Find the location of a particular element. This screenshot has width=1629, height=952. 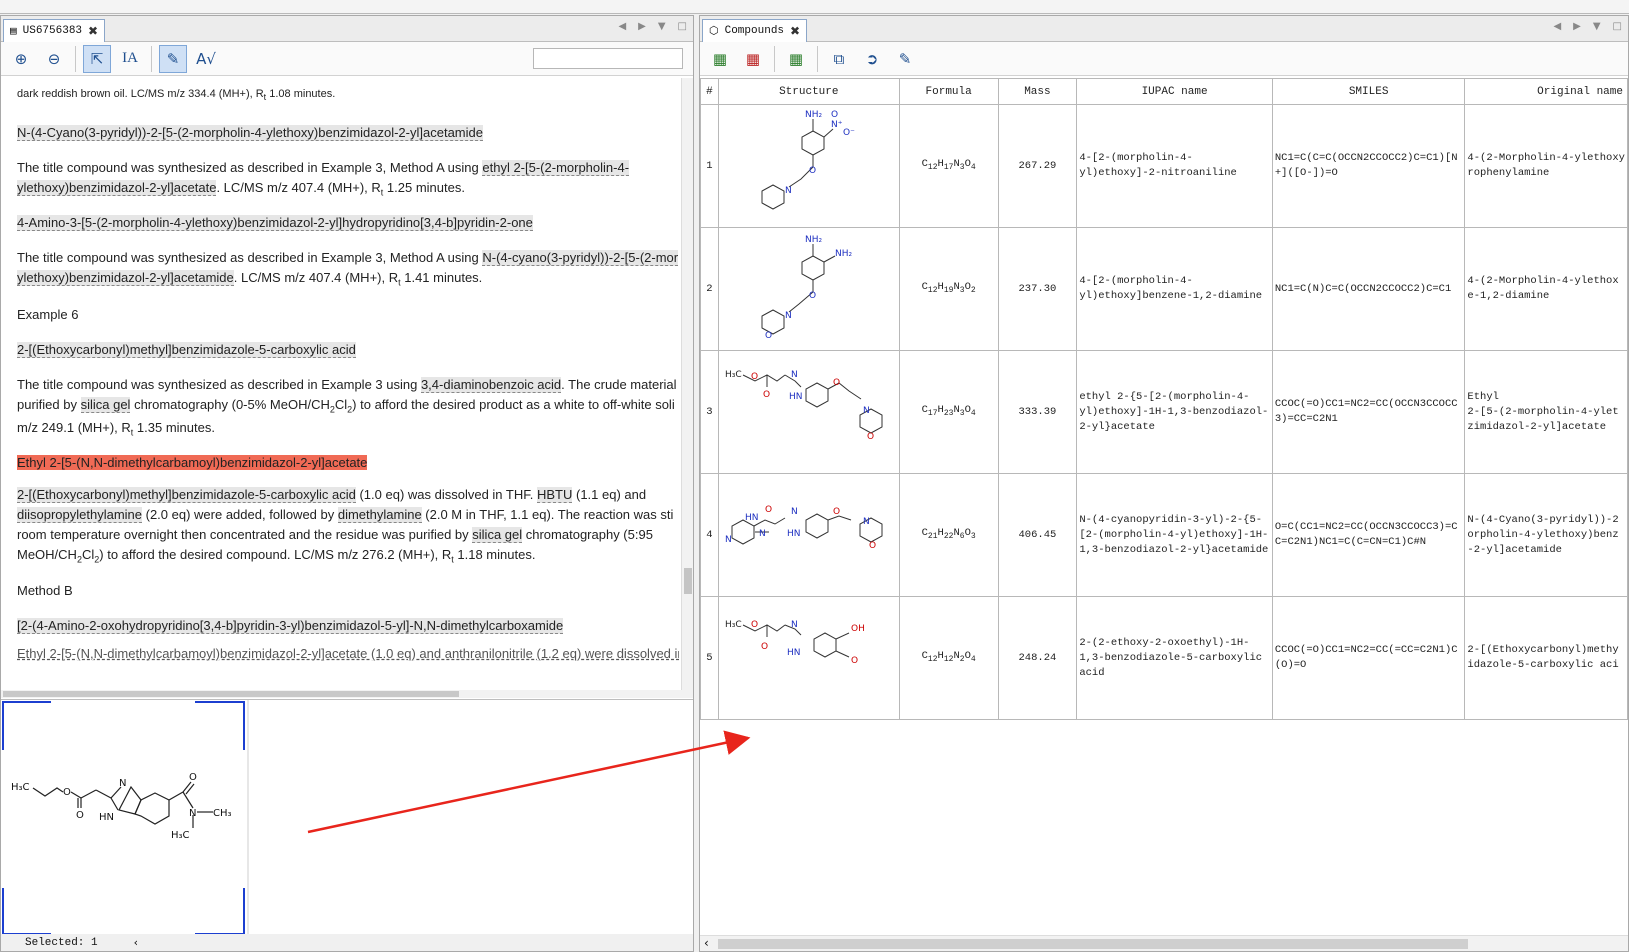

document-text-run: . LC/MS m/z 407.4 (MH+), R is located at coordinates (298, 187).